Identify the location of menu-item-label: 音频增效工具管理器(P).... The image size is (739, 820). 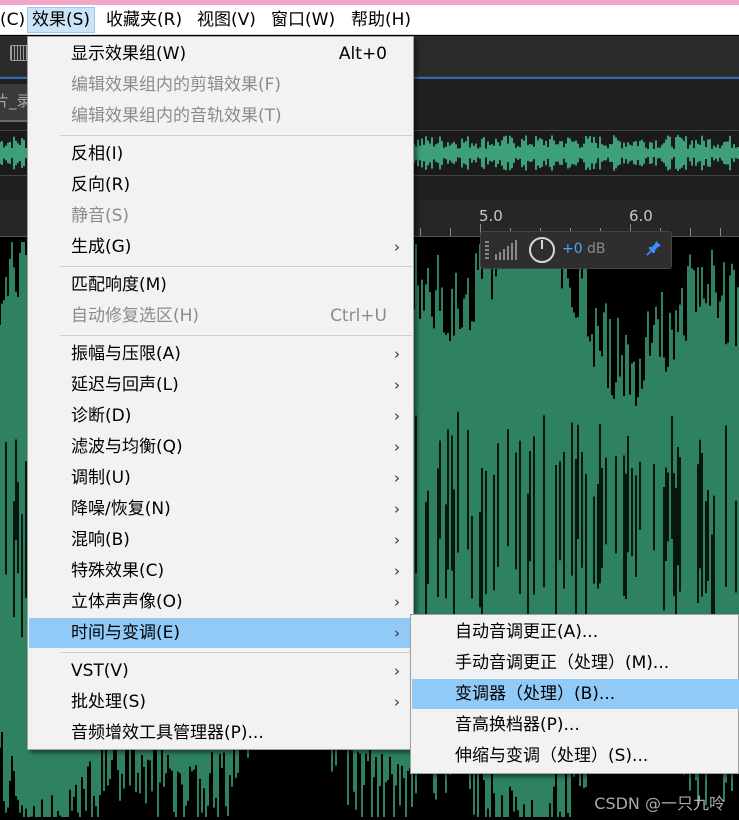
(167, 733).